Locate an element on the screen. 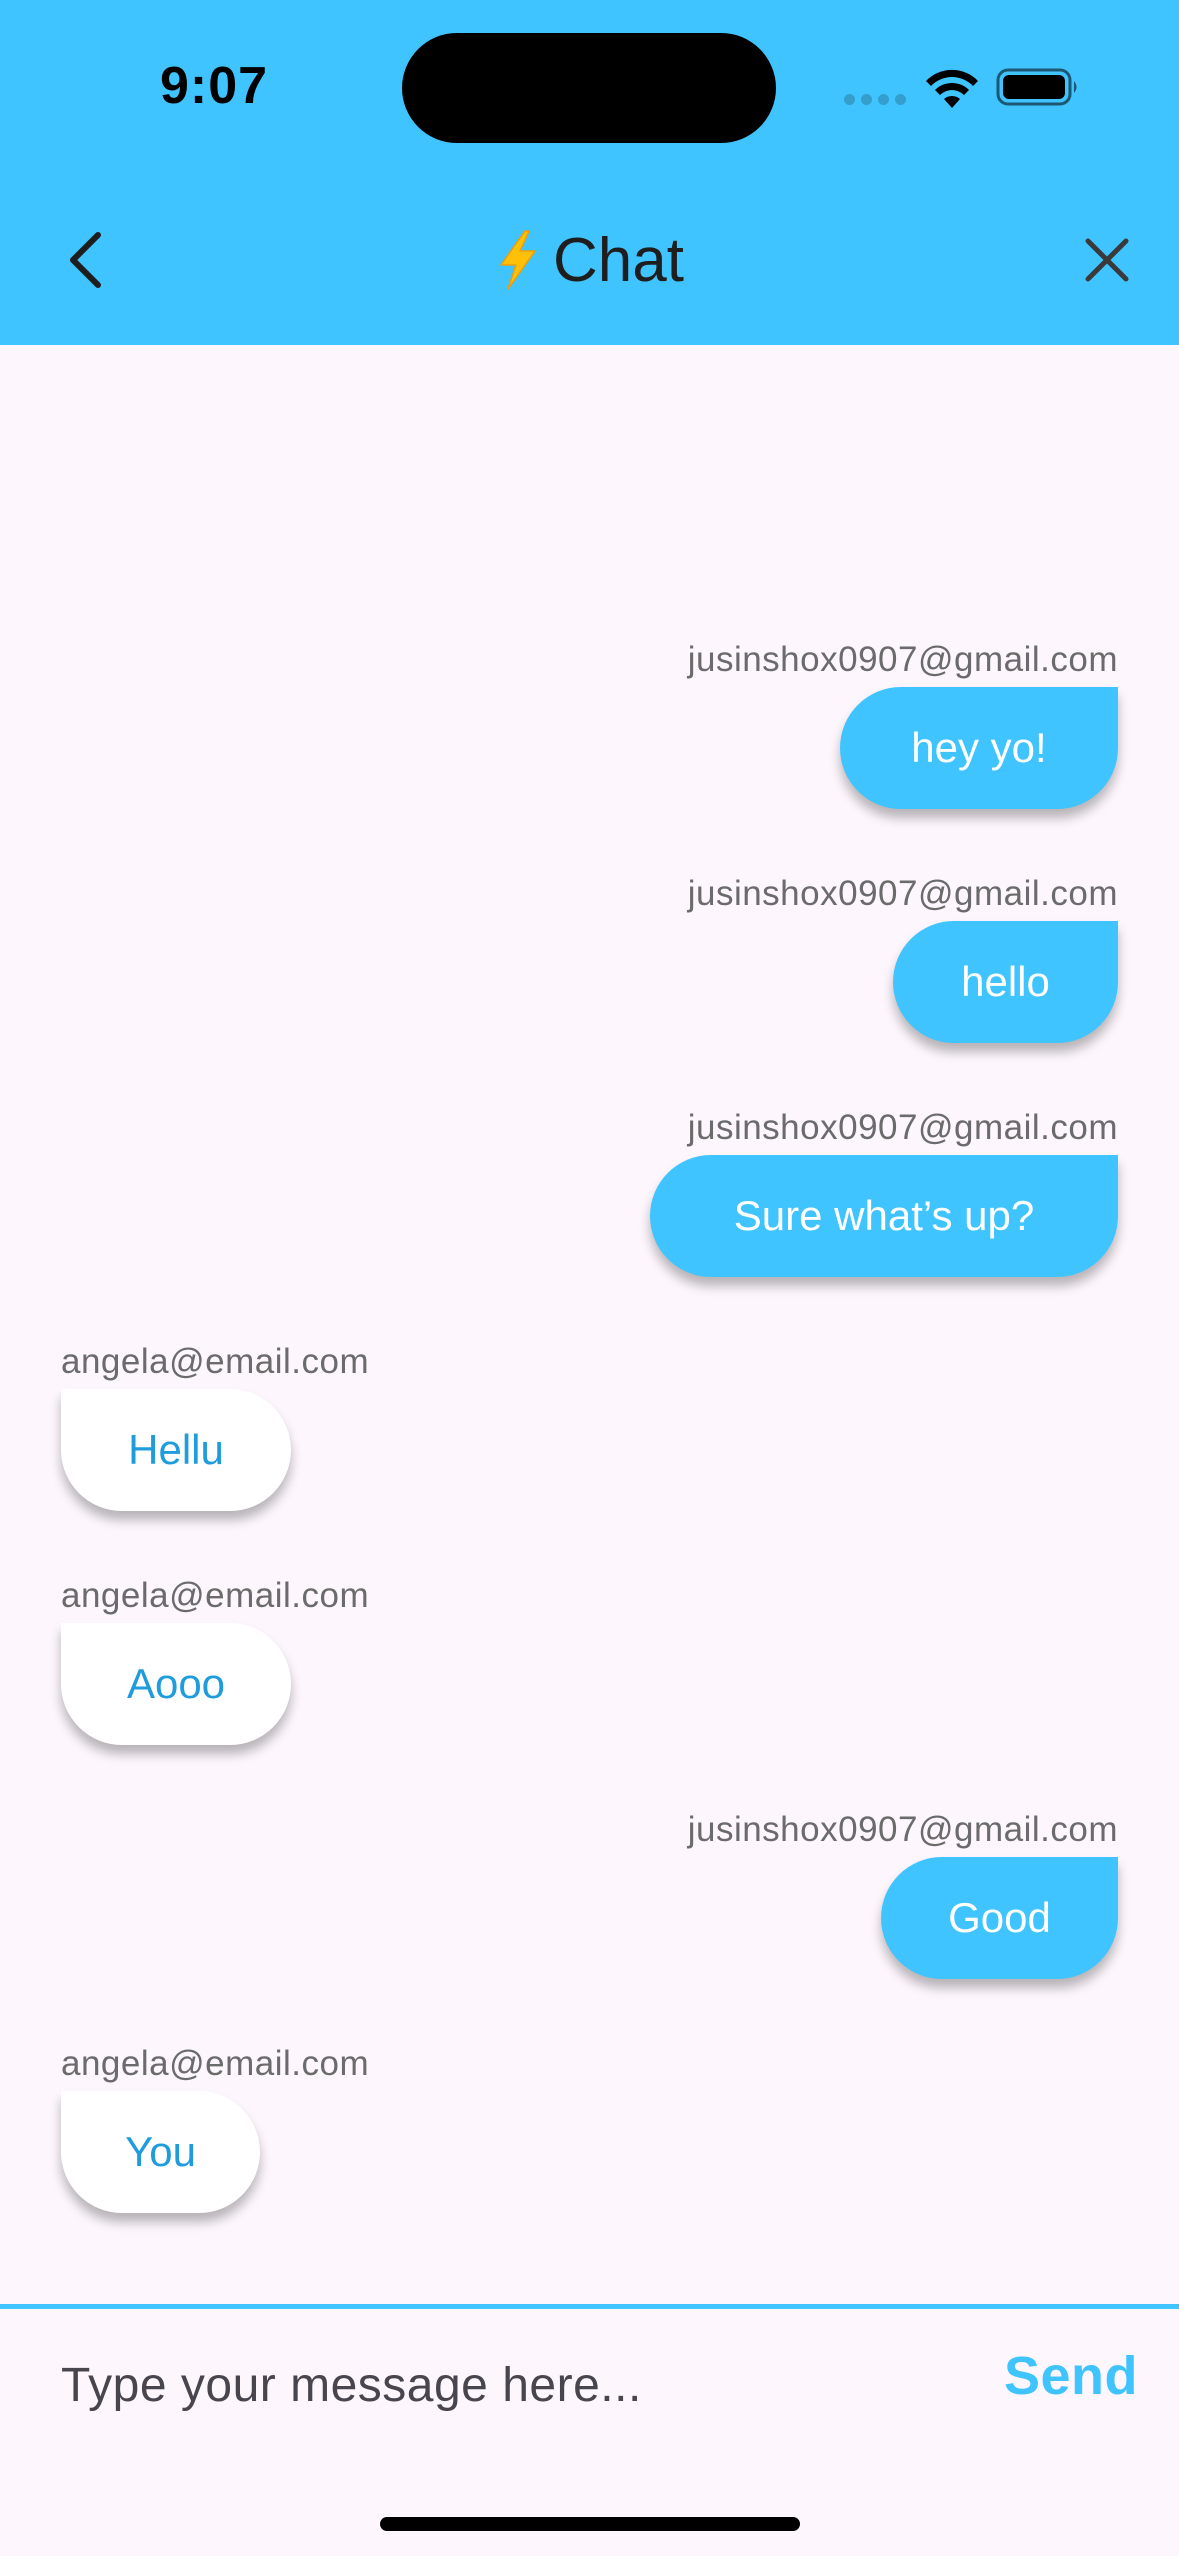 The image size is (1179, 2556). message-text: Aooo is located at coordinates (176, 1683).